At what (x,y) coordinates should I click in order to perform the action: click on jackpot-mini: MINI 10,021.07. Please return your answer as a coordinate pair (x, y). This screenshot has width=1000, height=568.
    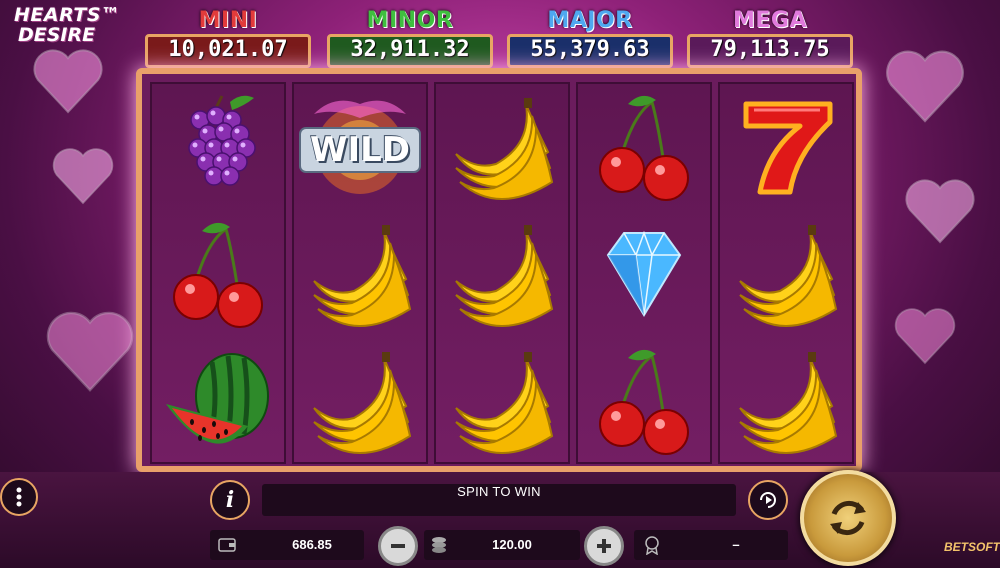
    Looking at the image, I should click on (228, 38).